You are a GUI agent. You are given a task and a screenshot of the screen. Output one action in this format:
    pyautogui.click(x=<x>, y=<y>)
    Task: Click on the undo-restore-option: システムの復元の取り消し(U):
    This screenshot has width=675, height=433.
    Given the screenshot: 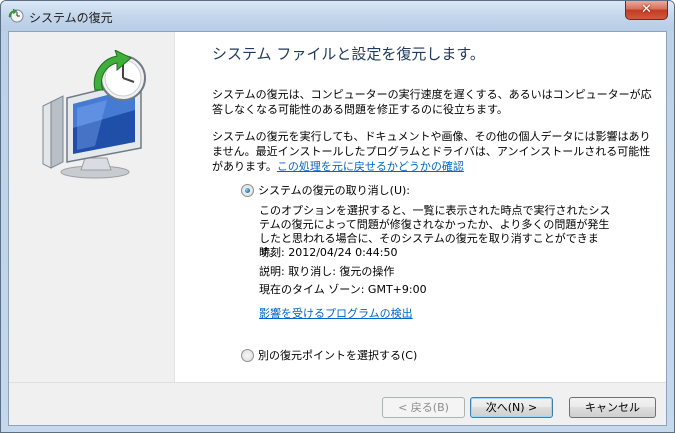 What is the action you would take?
    pyautogui.click(x=325, y=190)
    